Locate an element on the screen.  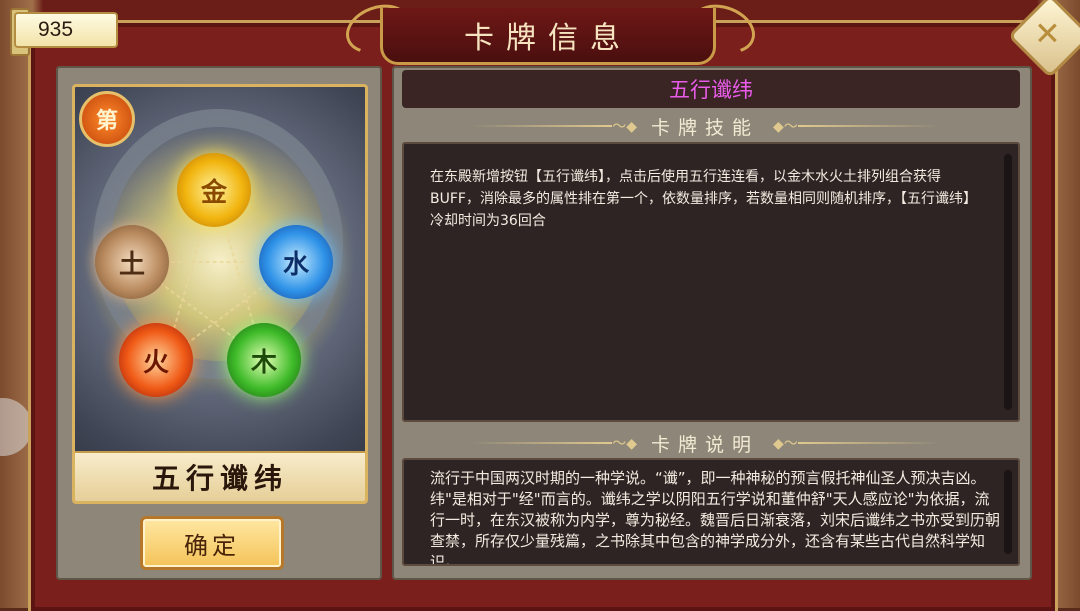
card-name-bar: 五行谶纬 is located at coordinates (220, 476).